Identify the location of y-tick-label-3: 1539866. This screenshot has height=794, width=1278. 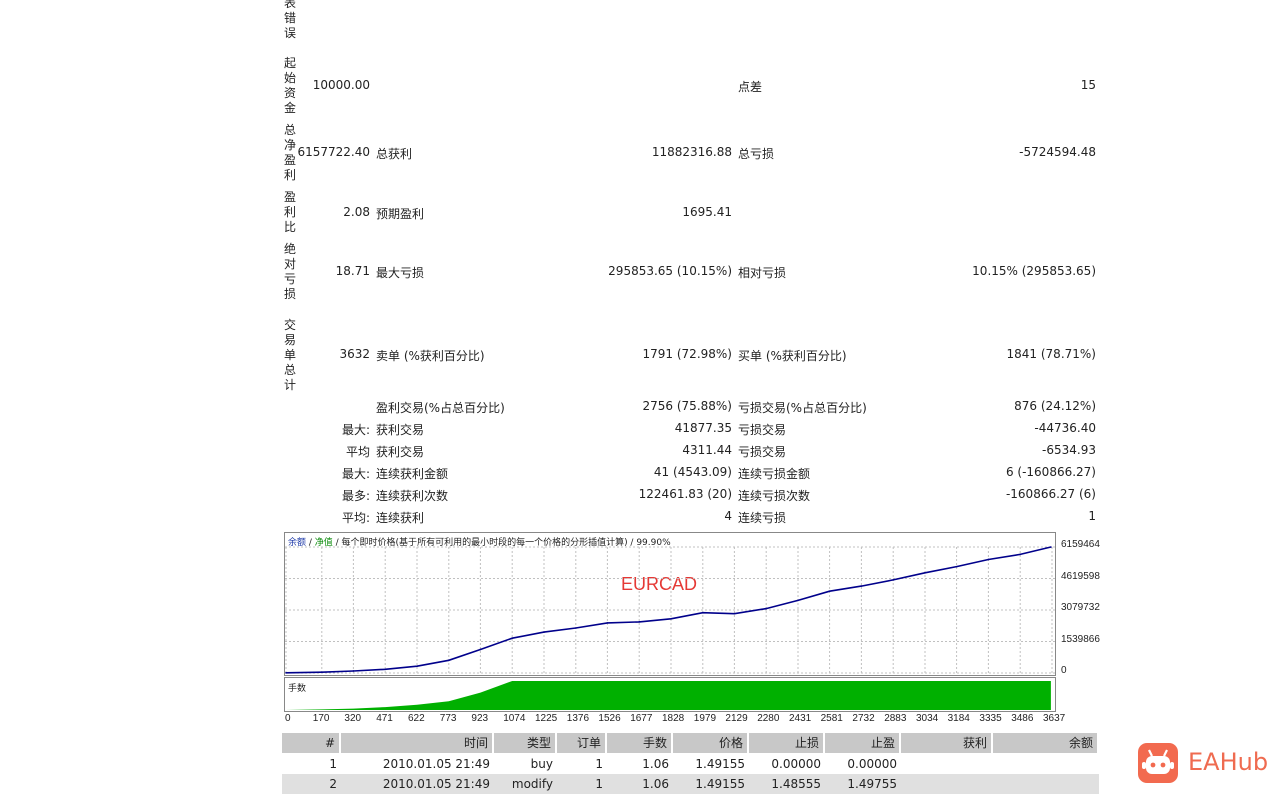
(1080, 639).